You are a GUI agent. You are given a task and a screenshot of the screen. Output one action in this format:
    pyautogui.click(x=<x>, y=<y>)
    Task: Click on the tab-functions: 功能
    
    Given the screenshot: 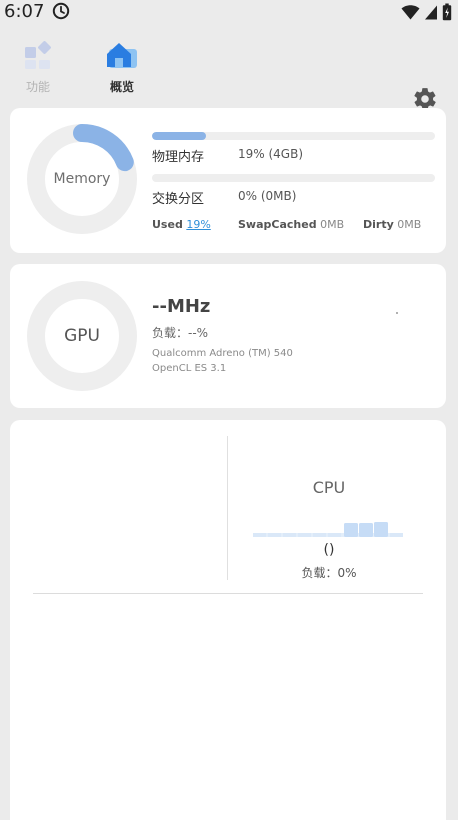 What is the action you would take?
    pyautogui.click(x=38, y=67)
    